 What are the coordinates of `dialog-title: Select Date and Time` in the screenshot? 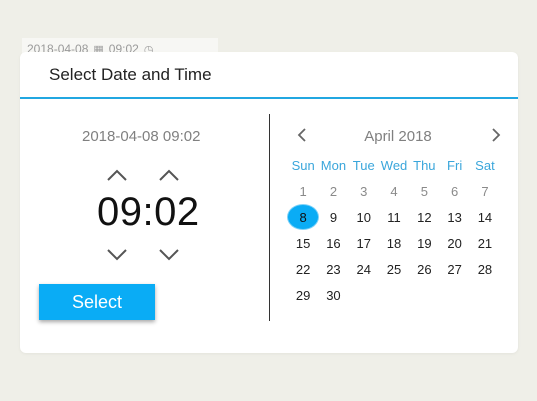 It's located at (130, 74).